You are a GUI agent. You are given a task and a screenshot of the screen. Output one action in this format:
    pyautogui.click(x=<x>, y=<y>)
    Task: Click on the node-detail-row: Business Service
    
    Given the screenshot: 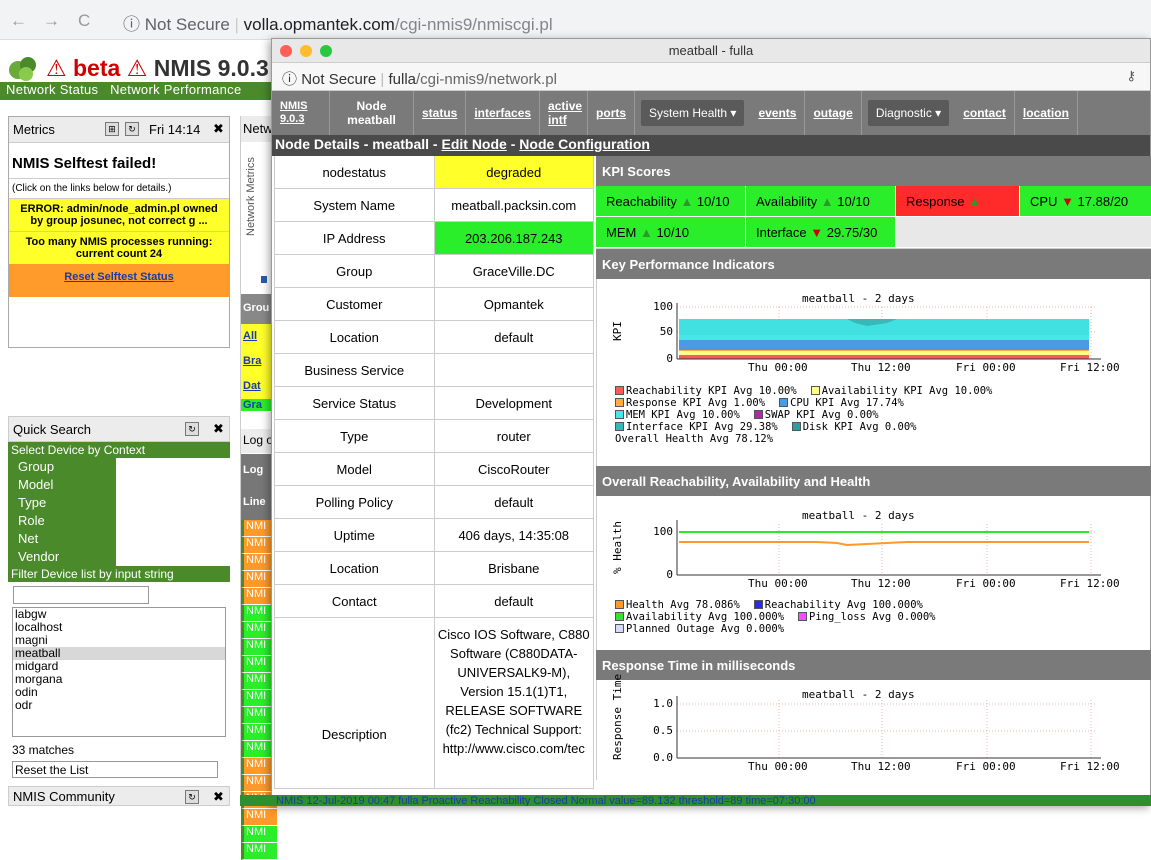 What is the action you would take?
    pyautogui.click(x=434, y=370)
    